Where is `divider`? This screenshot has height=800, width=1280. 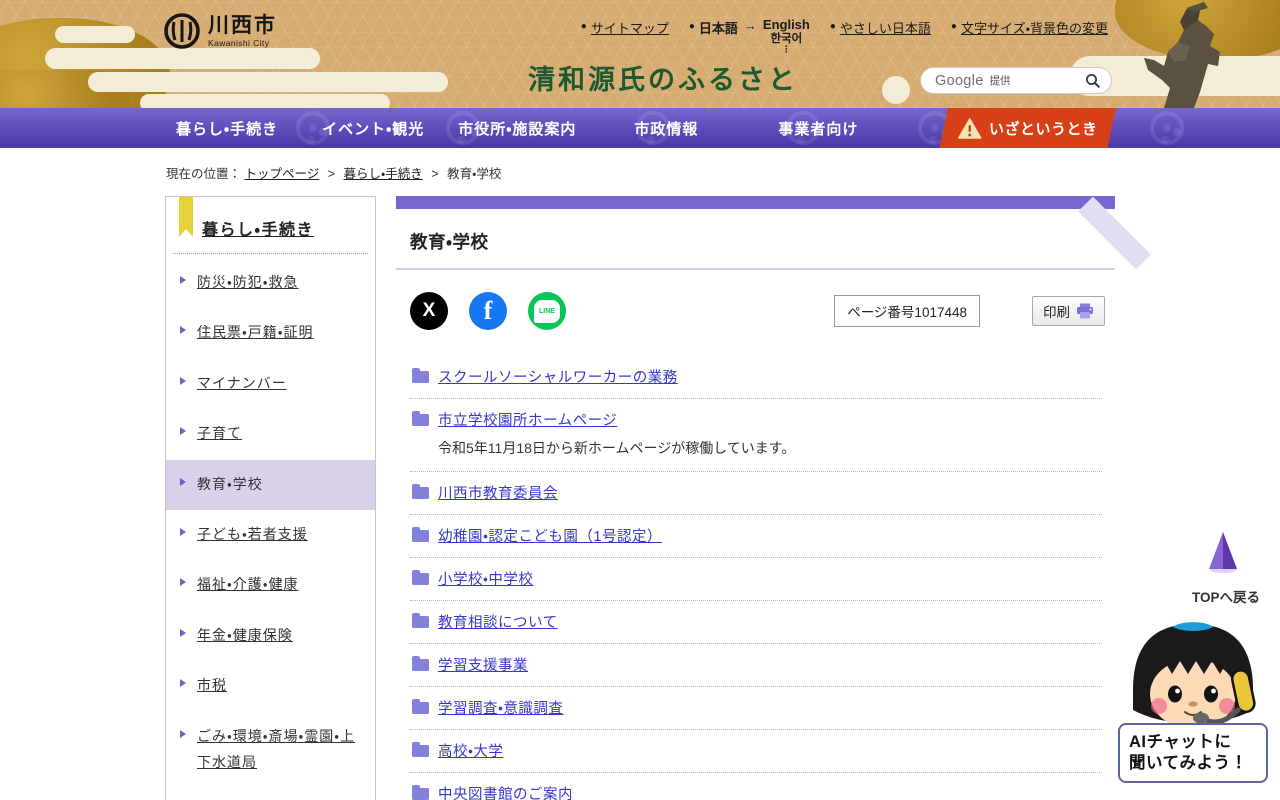
divider is located at coordinates (755, 269).